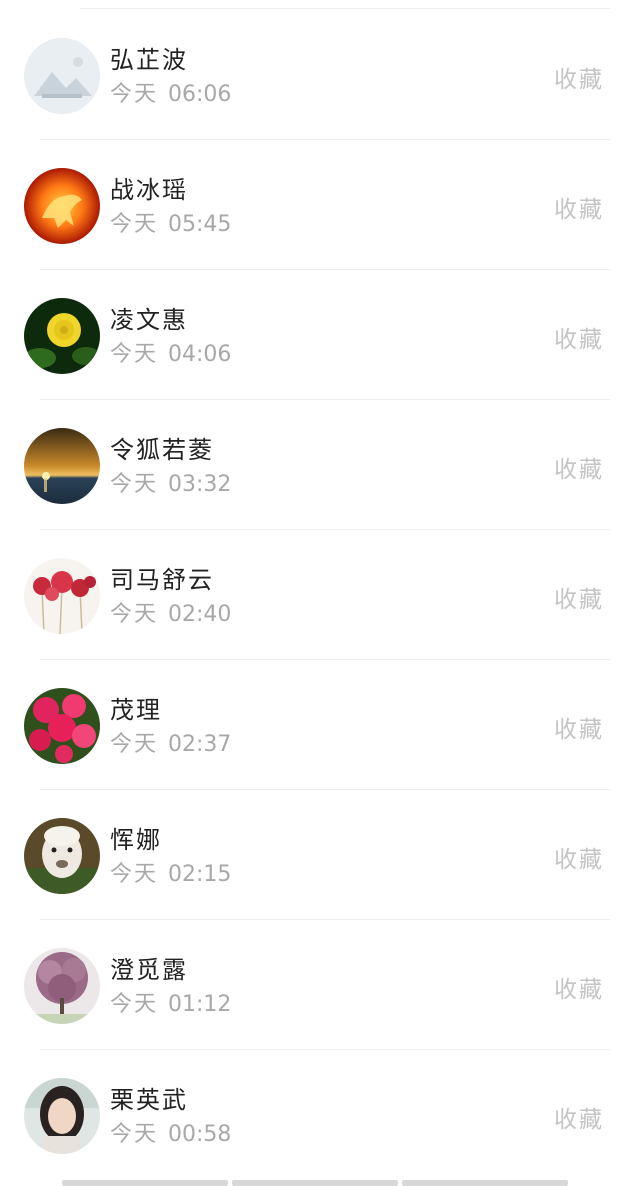 The height and width of the screenshot is (1186, 640). What do you see at coordinates (171, 94) in the screenshot?
I see `timestamp: 今天 06:06` at bounding box center [171, 94].